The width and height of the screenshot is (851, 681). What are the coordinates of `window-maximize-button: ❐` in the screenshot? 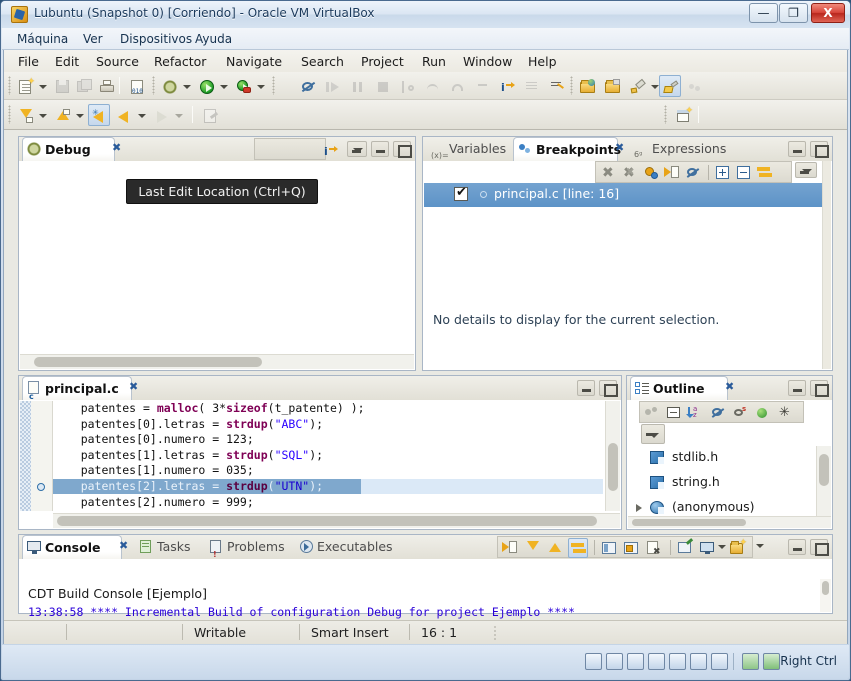 It's located at (793, 13).